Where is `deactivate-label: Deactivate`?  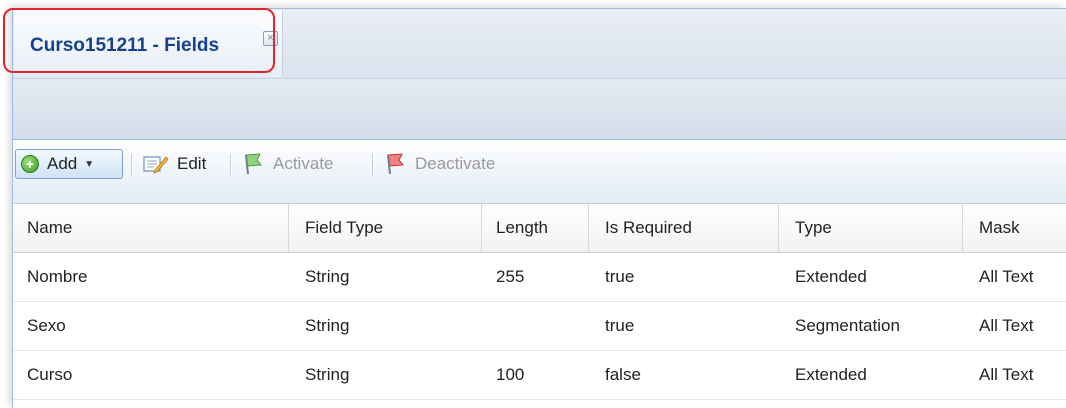 deactivate-label: Deactivate is located at coordinates (455, 163).